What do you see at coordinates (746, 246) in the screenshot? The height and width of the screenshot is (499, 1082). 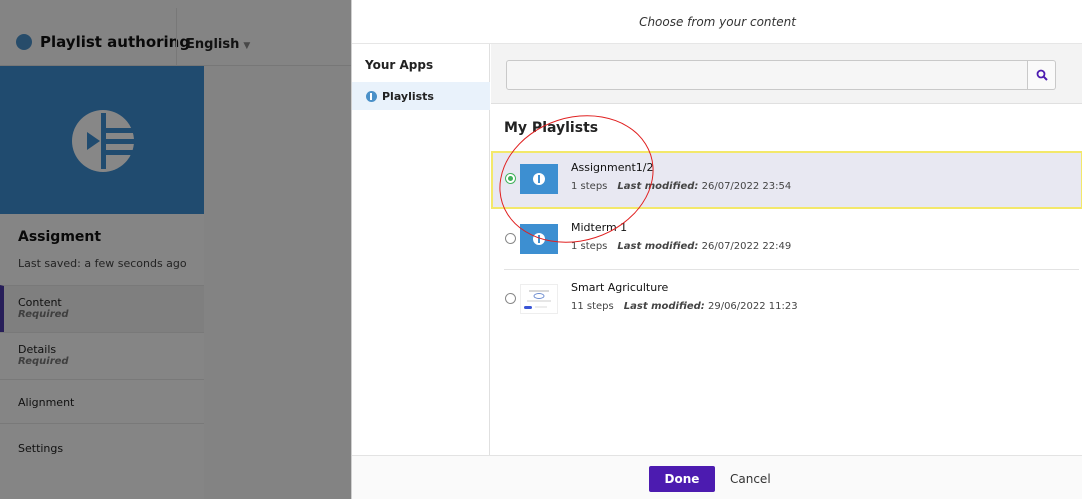 I see `last-modified-value: 26/07/2022 22:49` at bounding box center [746, 246].